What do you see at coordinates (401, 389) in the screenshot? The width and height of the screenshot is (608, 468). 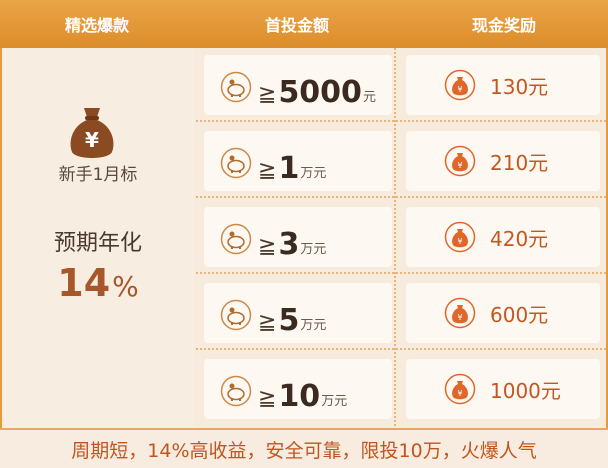 I see `table-row: ≧ 10 万元 ¥ 1000元` at bounding box center [401, 389].